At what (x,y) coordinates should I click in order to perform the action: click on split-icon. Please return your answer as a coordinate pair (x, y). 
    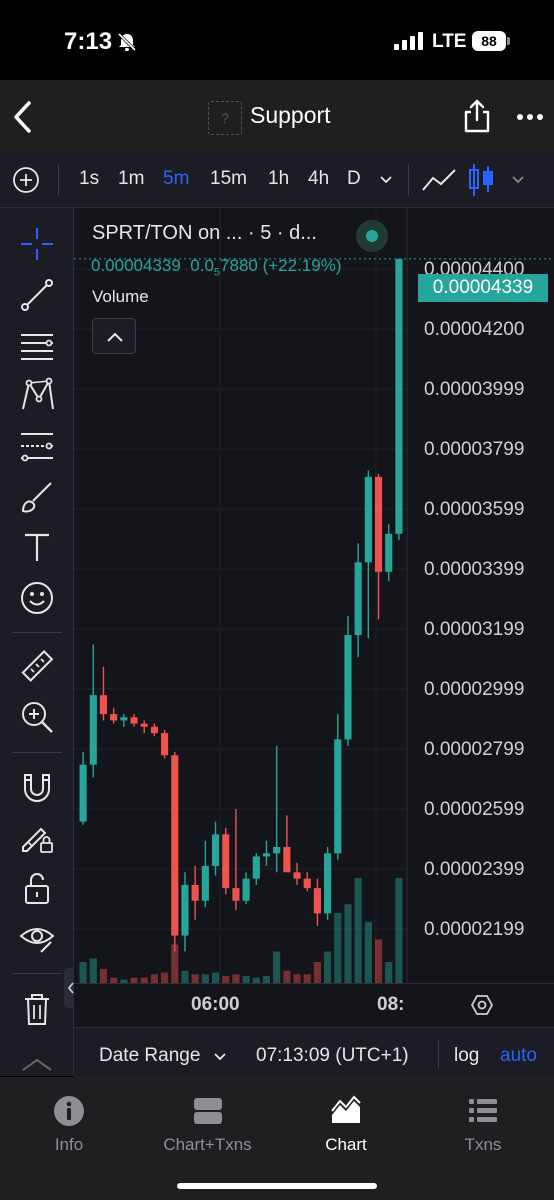
    Looking at the image, I should click on (207, 1111).